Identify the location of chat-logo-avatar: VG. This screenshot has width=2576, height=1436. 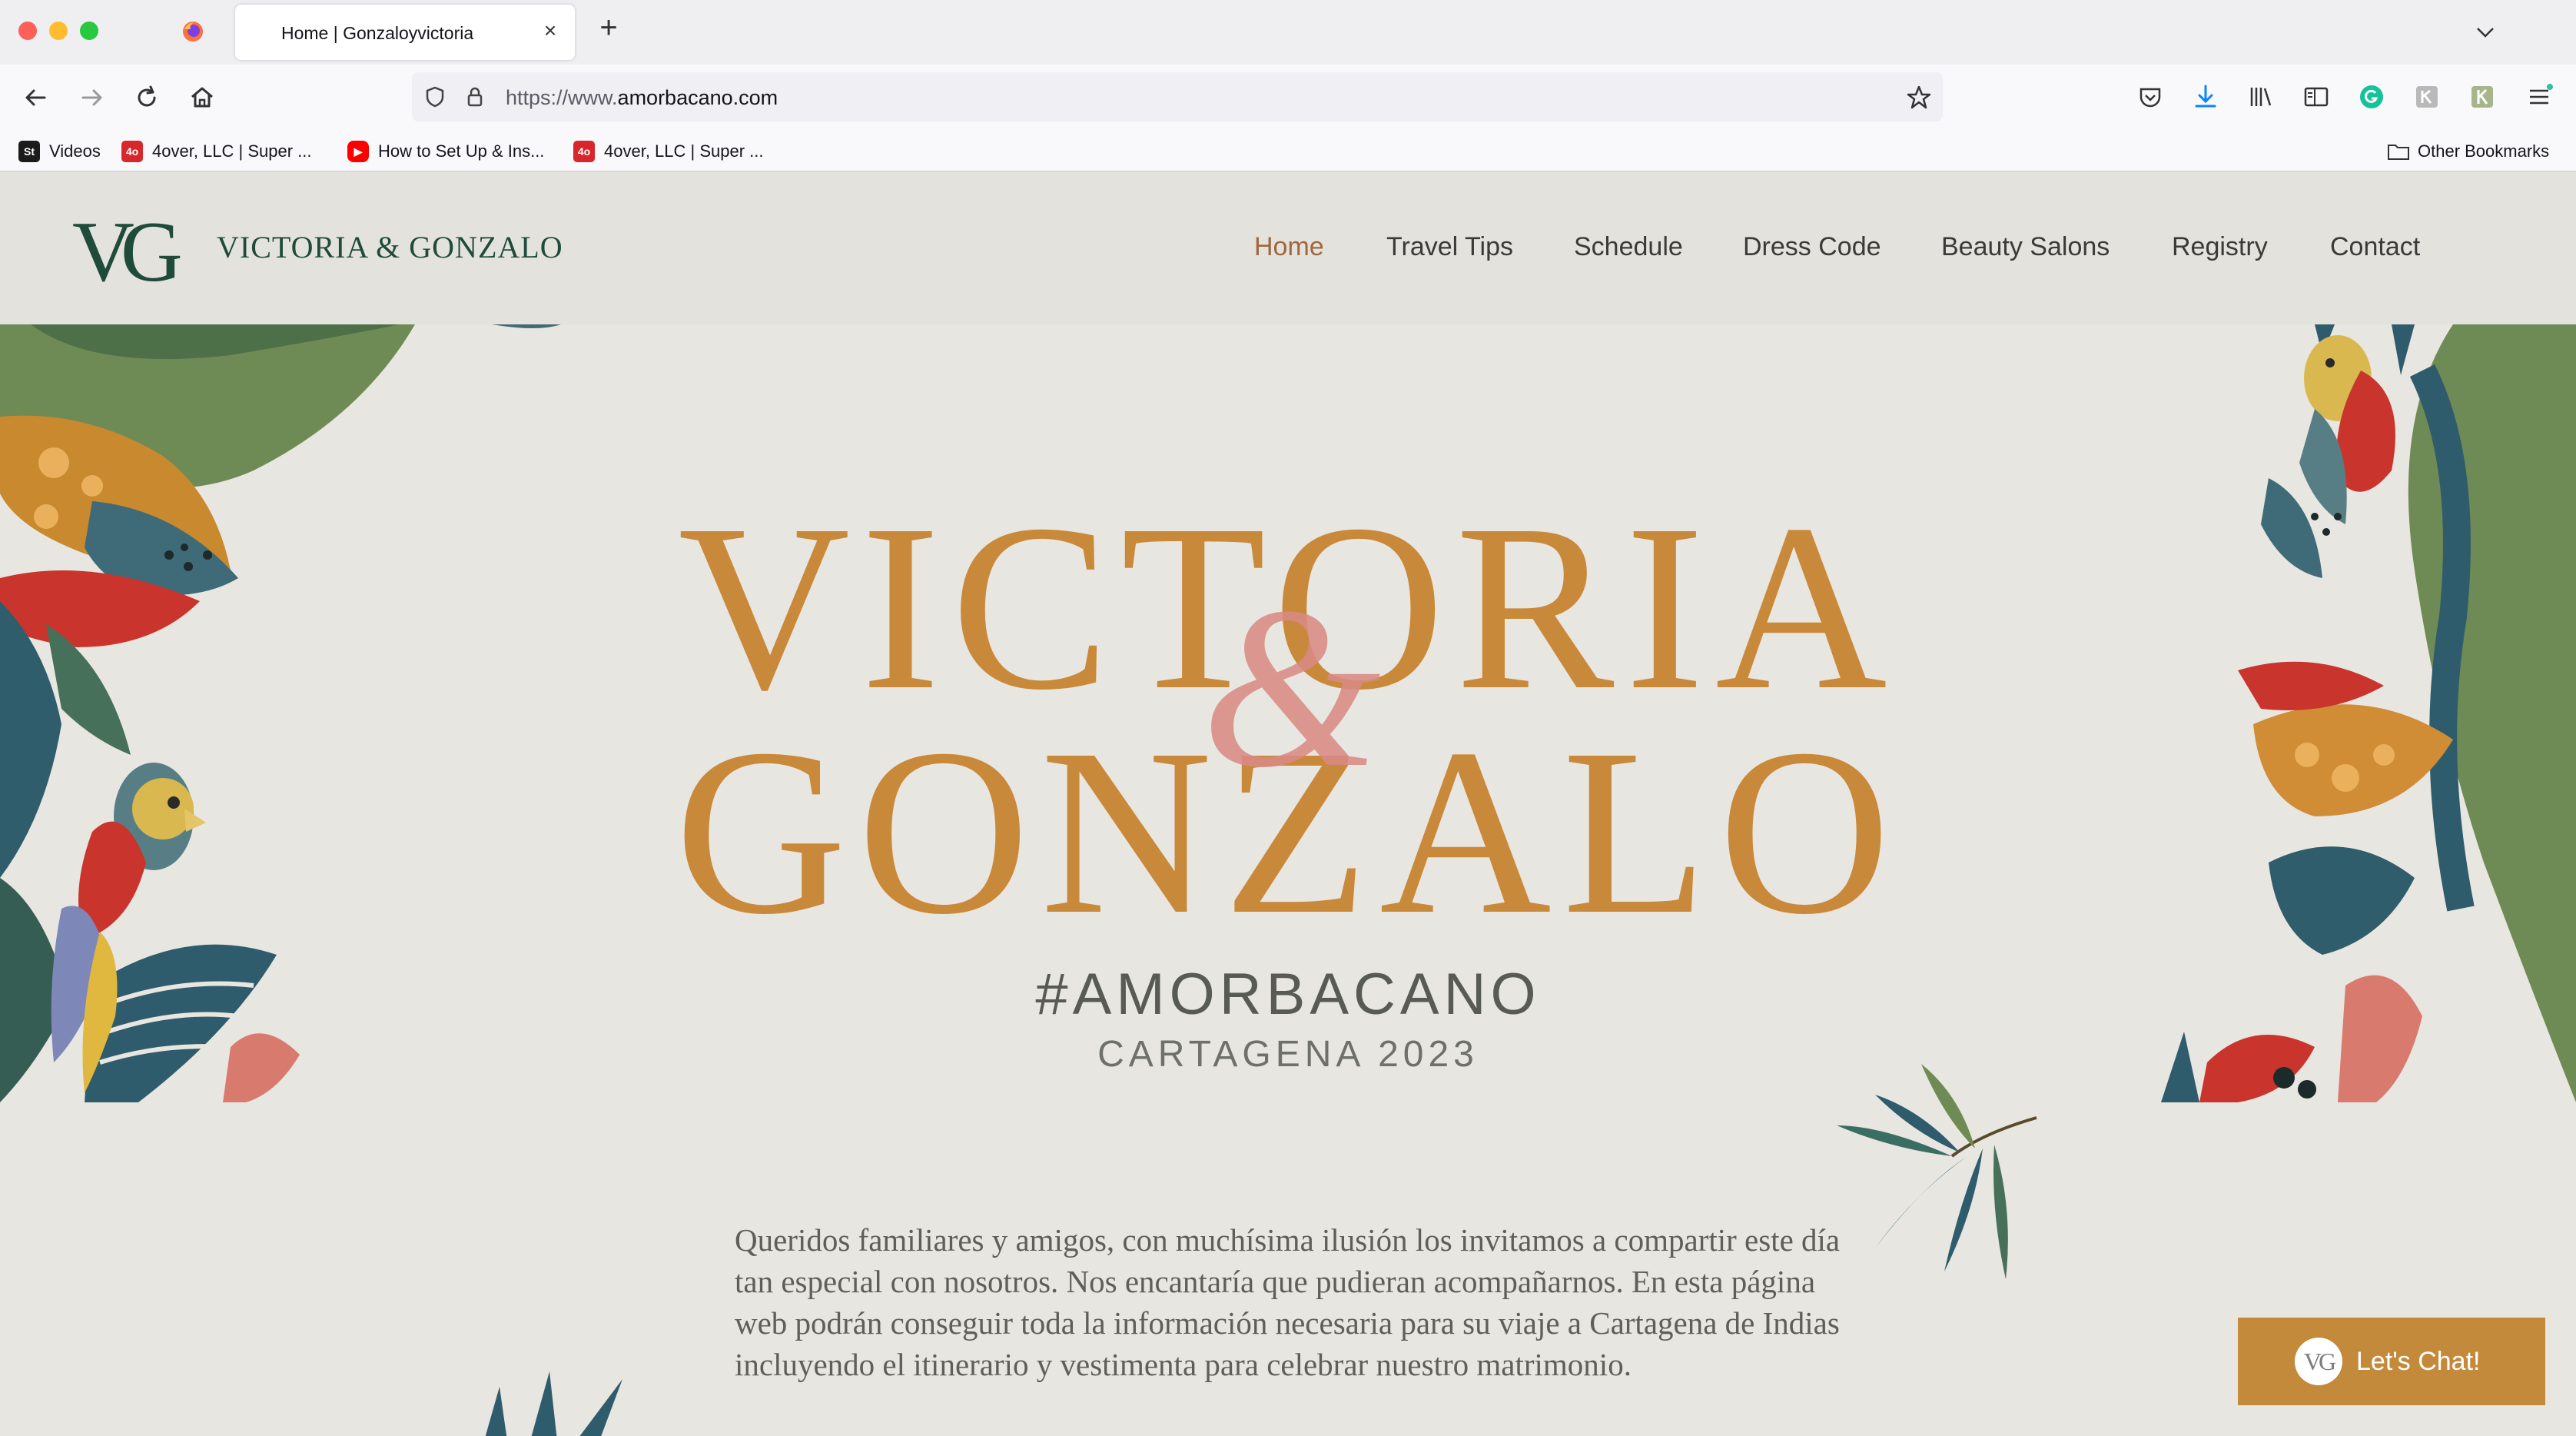
(2318, 1361).